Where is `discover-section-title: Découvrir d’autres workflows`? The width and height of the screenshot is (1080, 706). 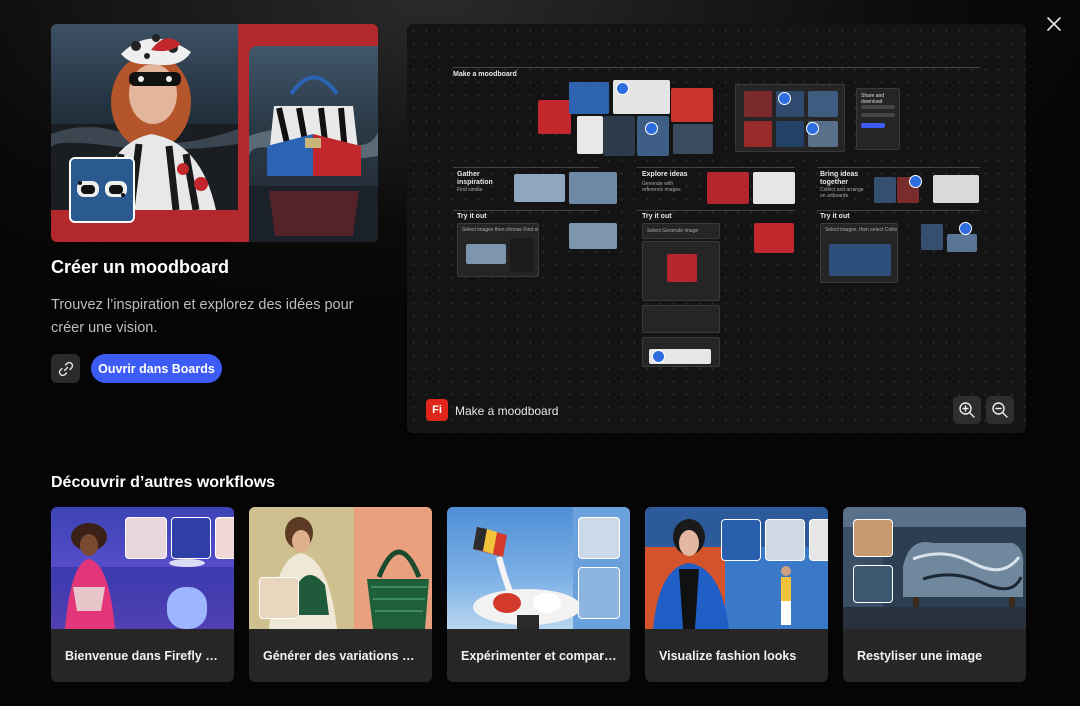 discover-section-title: Découvrir d’autres workflows is located at coordinates (163, 482).